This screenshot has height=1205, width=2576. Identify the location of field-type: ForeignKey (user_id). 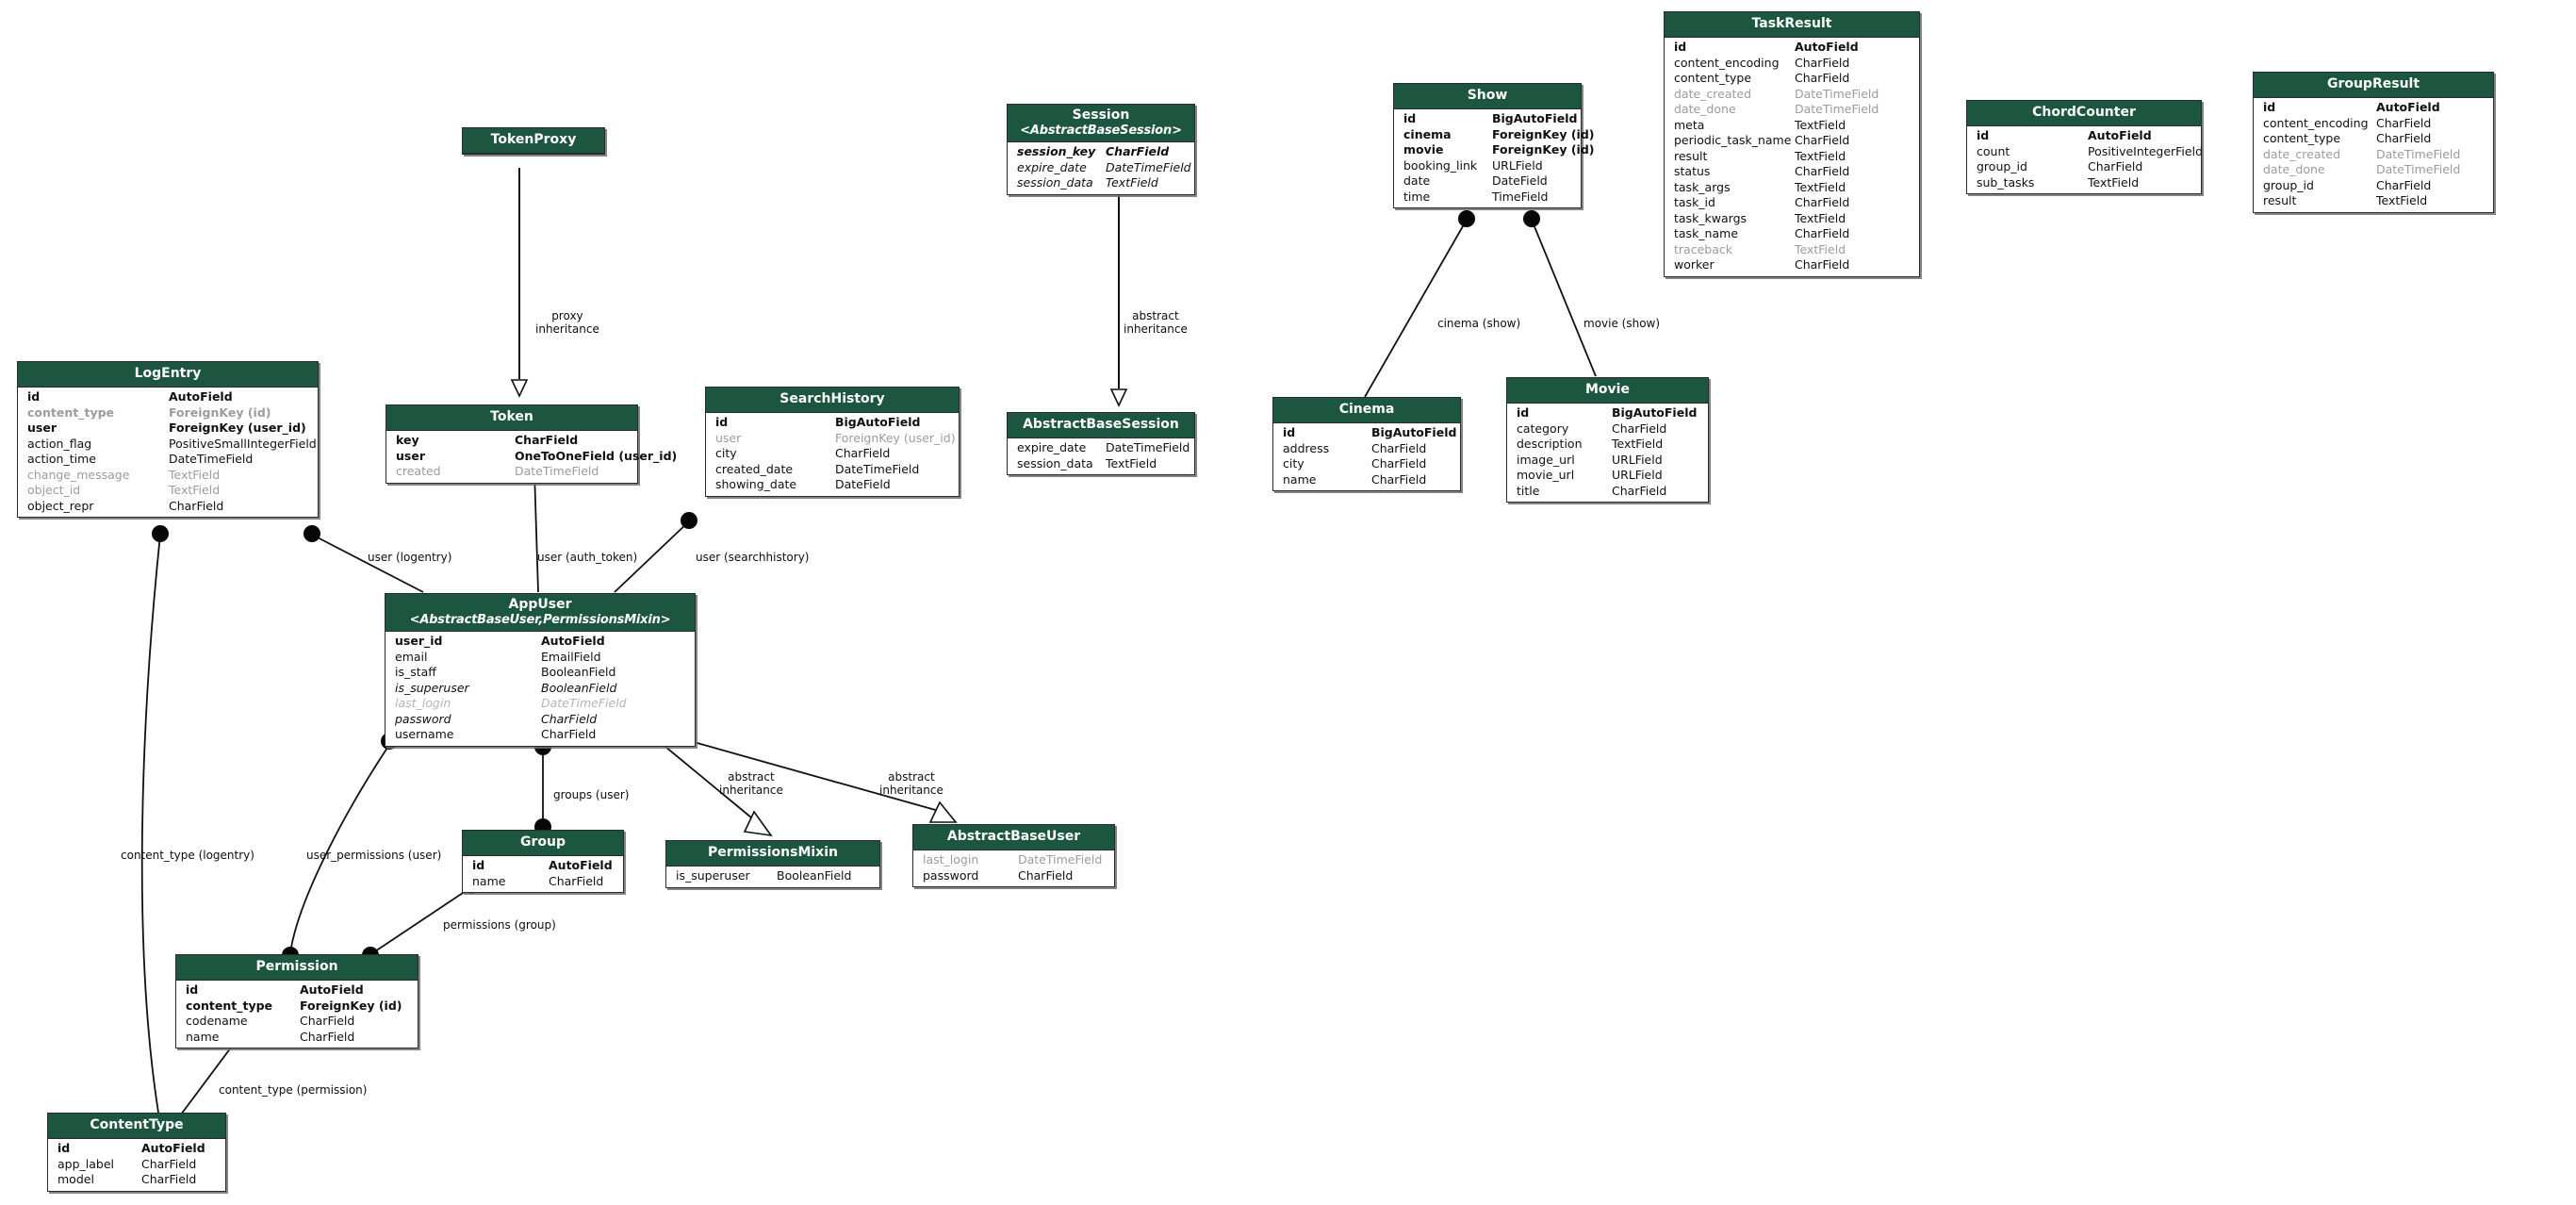
(895, 437).